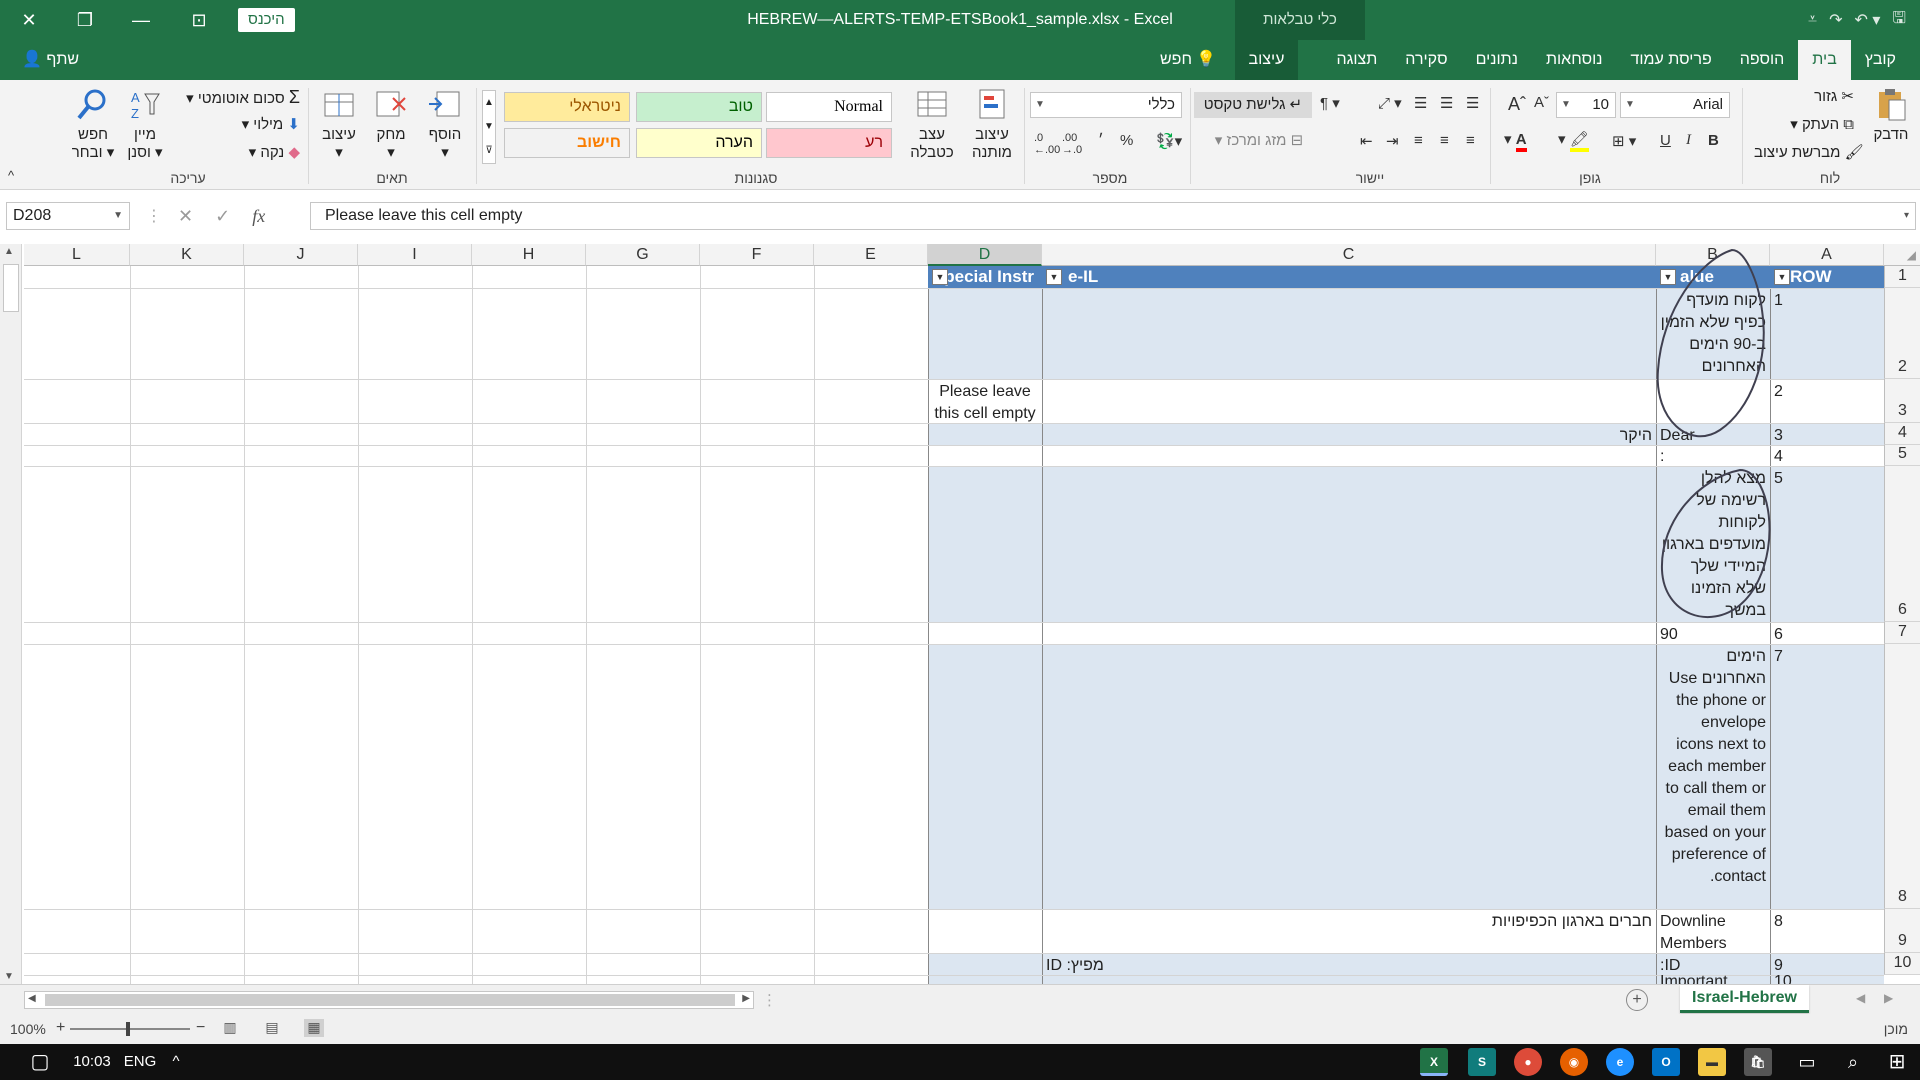 The height and width of the screenshot is (1080, 1920). Describe the element at coordinates (1624, 141) in the screenshot. I see `borders-icon: ⊞ ▾` at that location.